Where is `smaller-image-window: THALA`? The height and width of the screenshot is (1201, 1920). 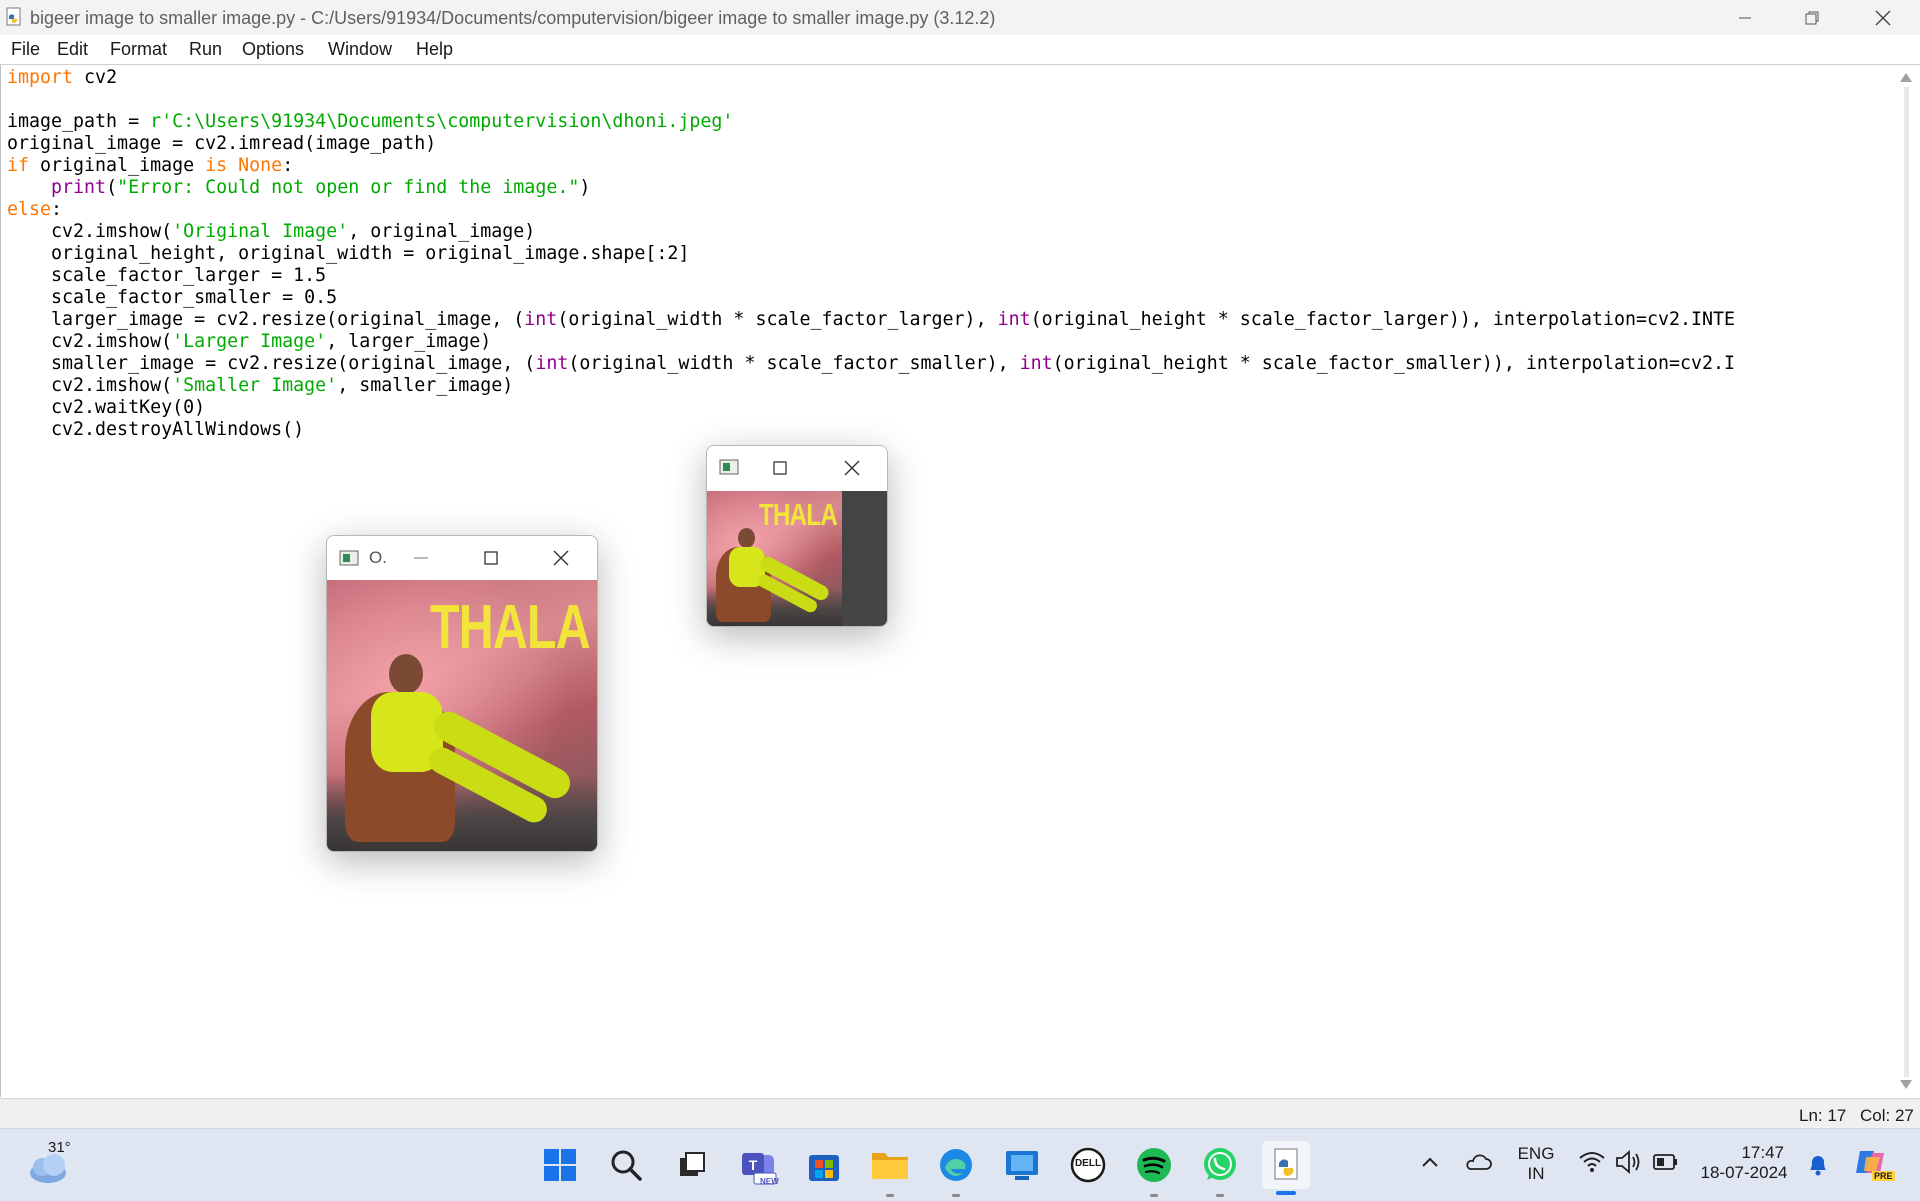
smaller-image-window: THALA is located at coordinates (797, 536).